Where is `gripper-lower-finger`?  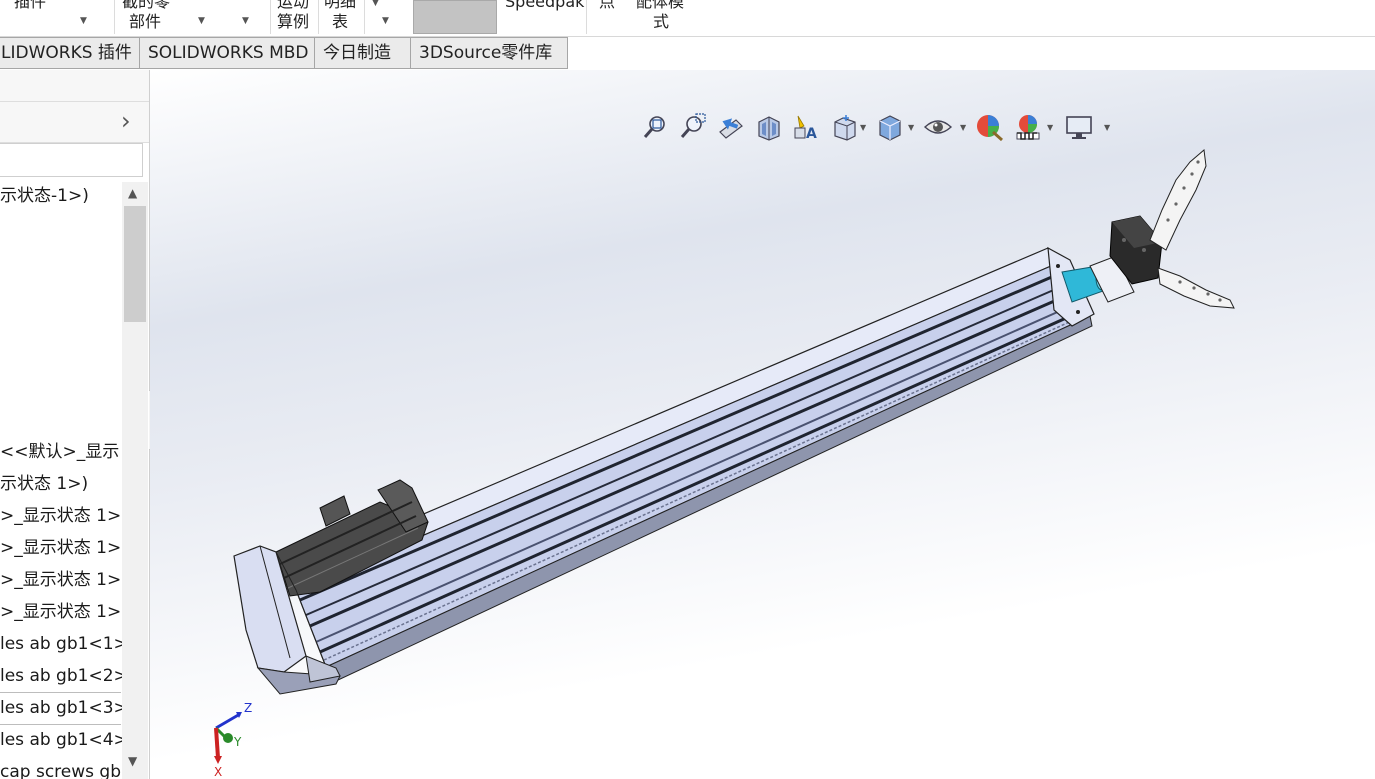 gripper-lower-finger is located at coordinates (1196, 288).